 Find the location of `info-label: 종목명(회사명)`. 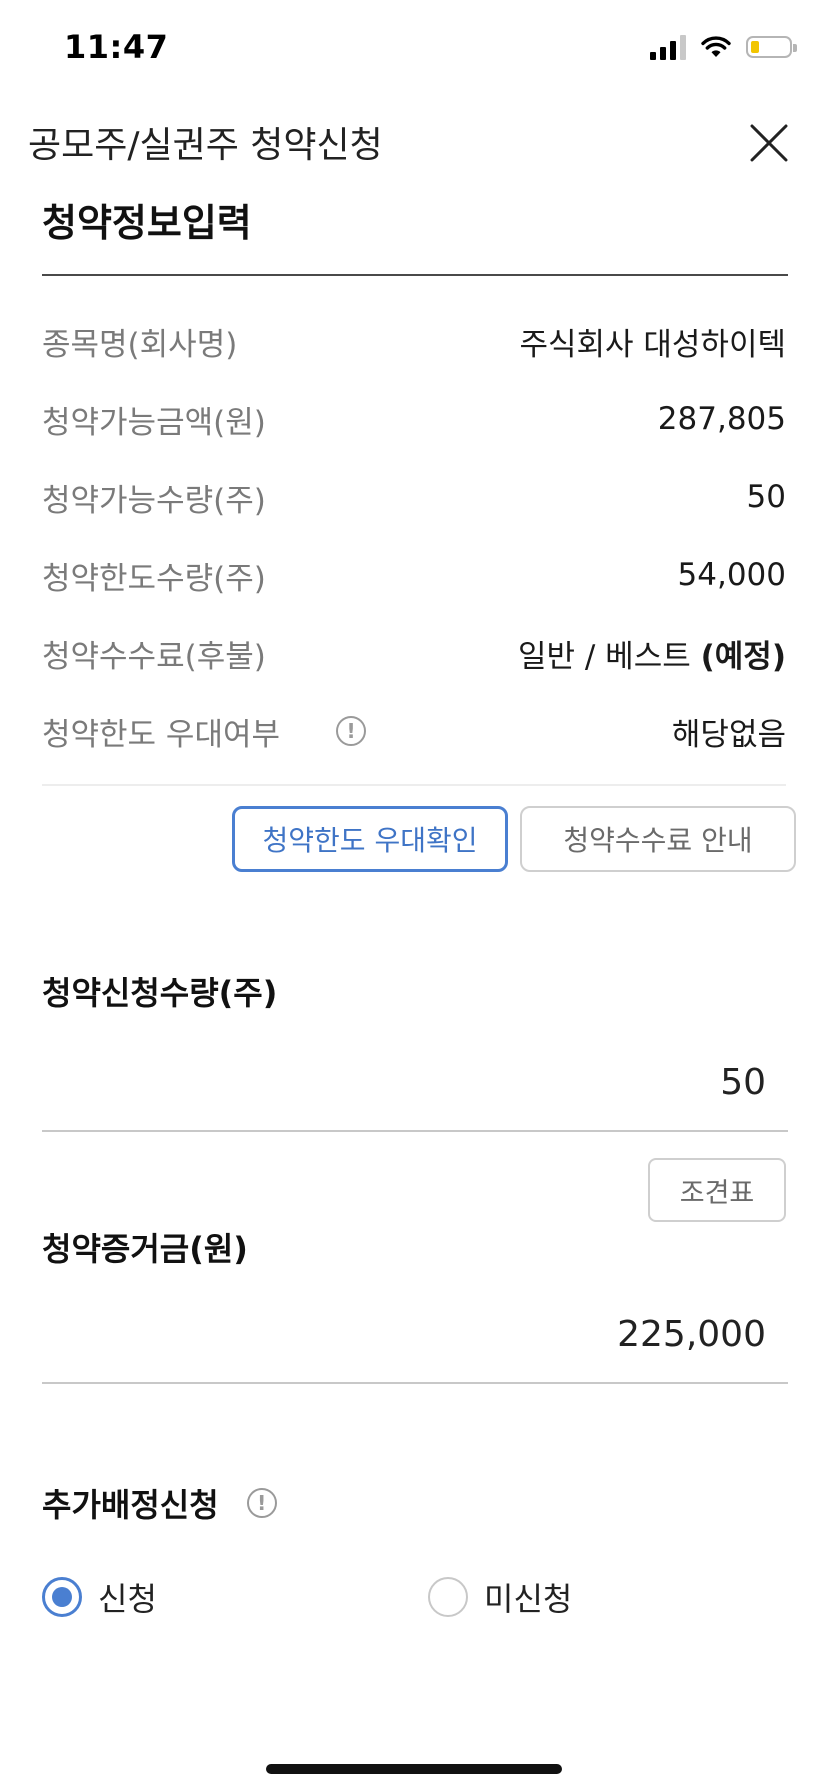

info-label: 종목명(회사명) is located at coordinates (140, 344).